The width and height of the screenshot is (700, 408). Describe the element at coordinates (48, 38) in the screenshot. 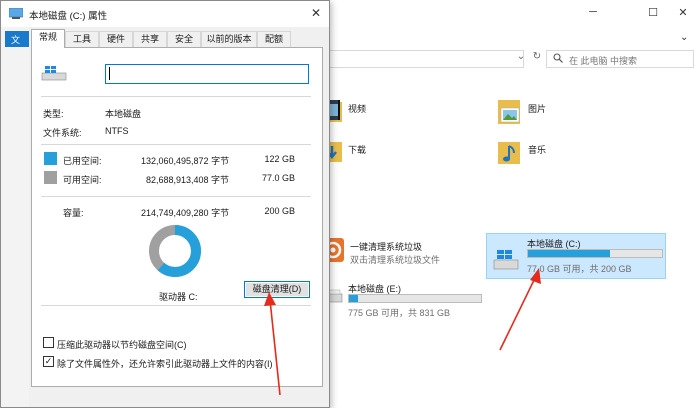

I see `tab-general: 常规` at that location.